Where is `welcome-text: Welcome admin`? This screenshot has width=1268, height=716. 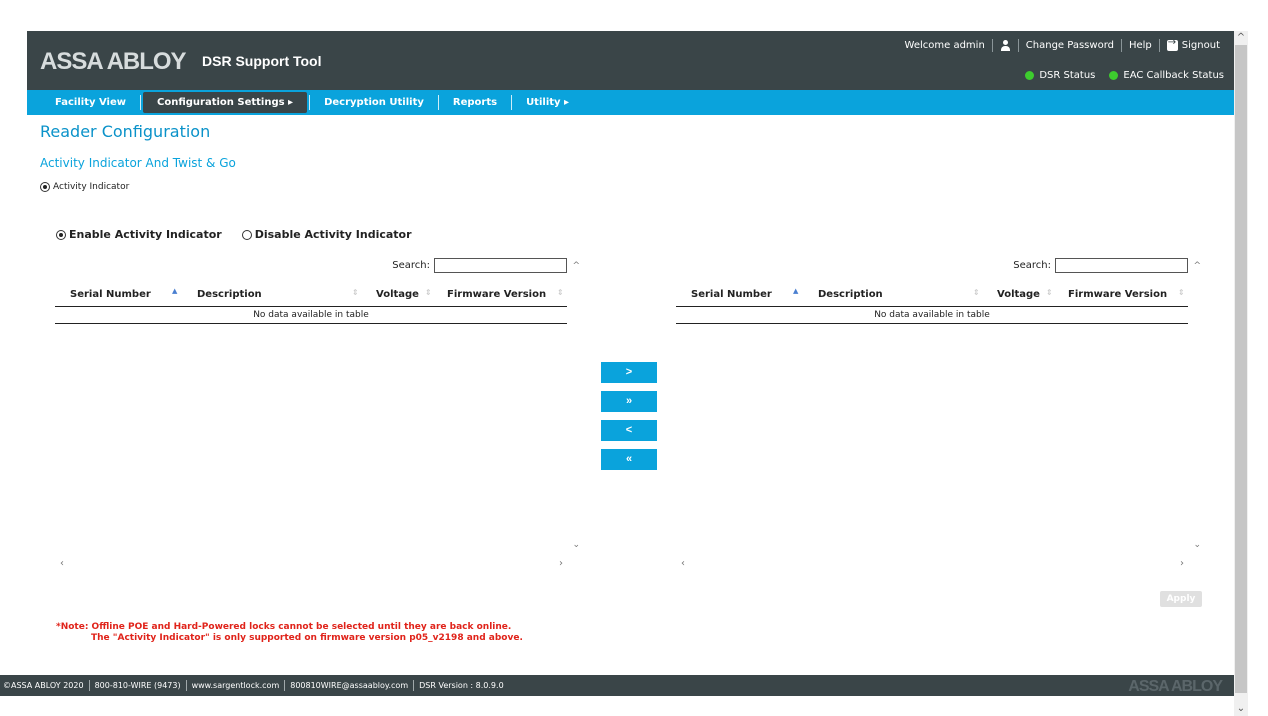
welcome-text: Welcome admin is located at coordinates (944, 45).